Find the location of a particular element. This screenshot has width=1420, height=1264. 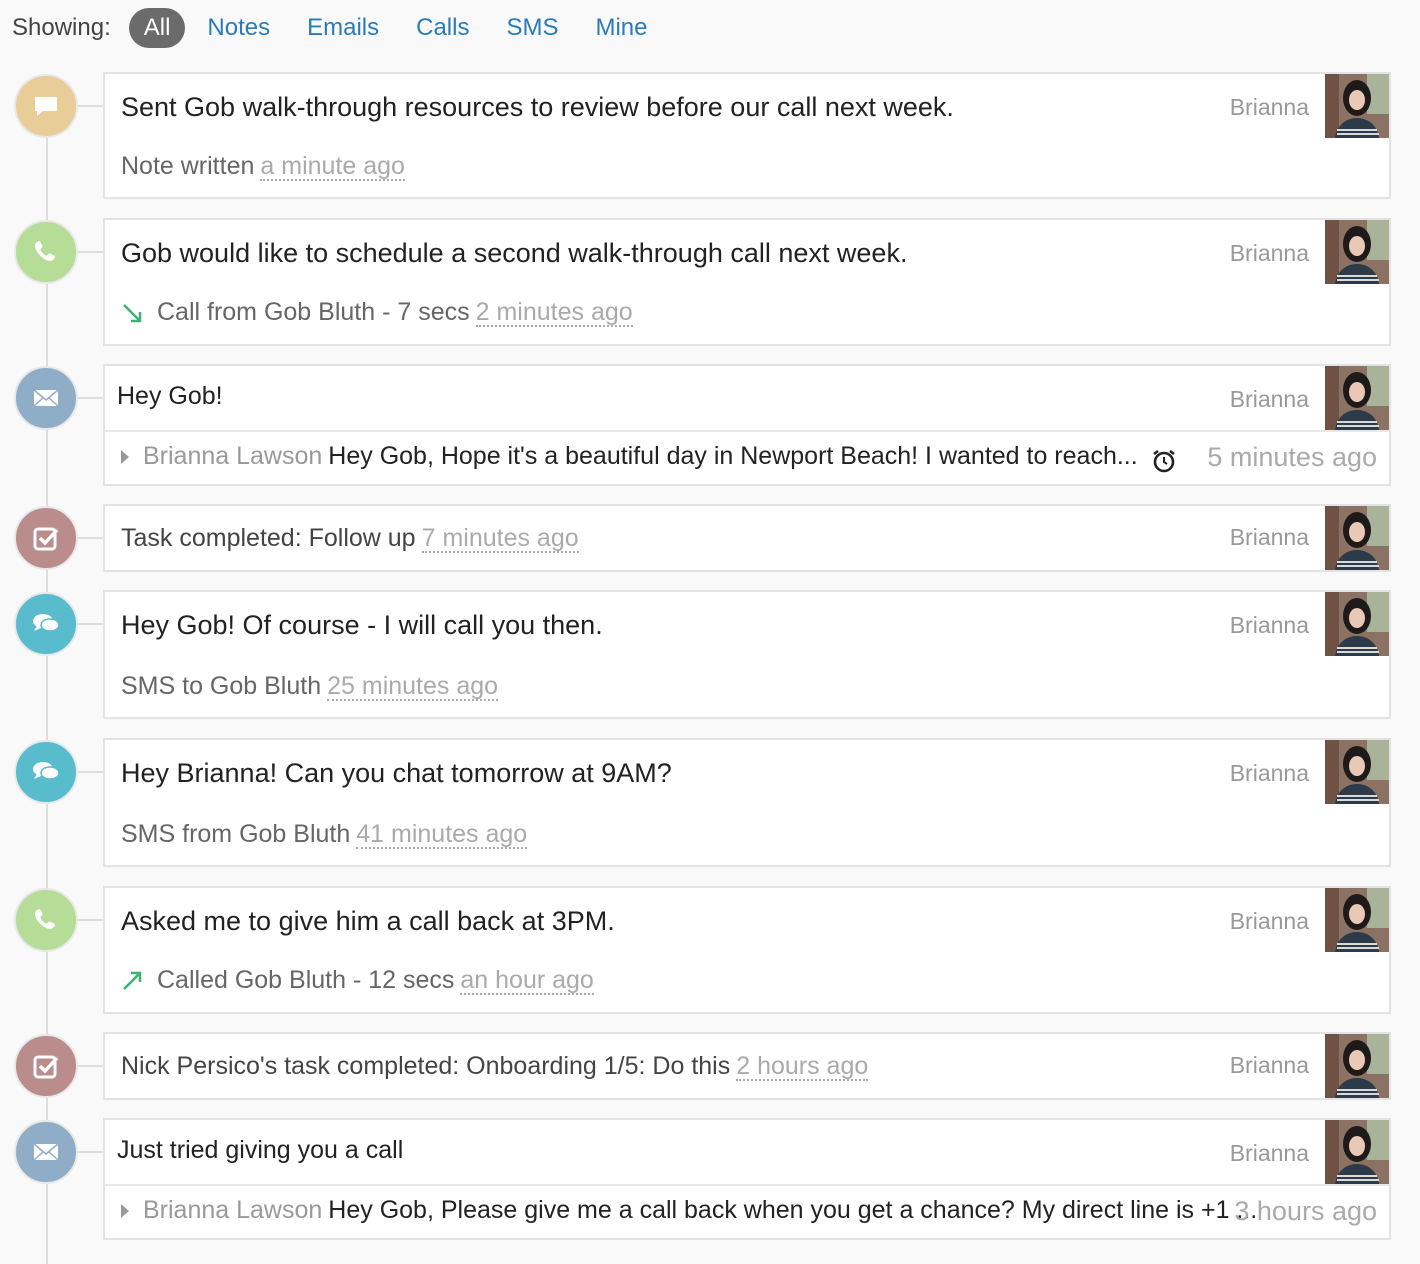

activity-meta-text: SMS to Gob Bluth is located at coordinates (221, 686).